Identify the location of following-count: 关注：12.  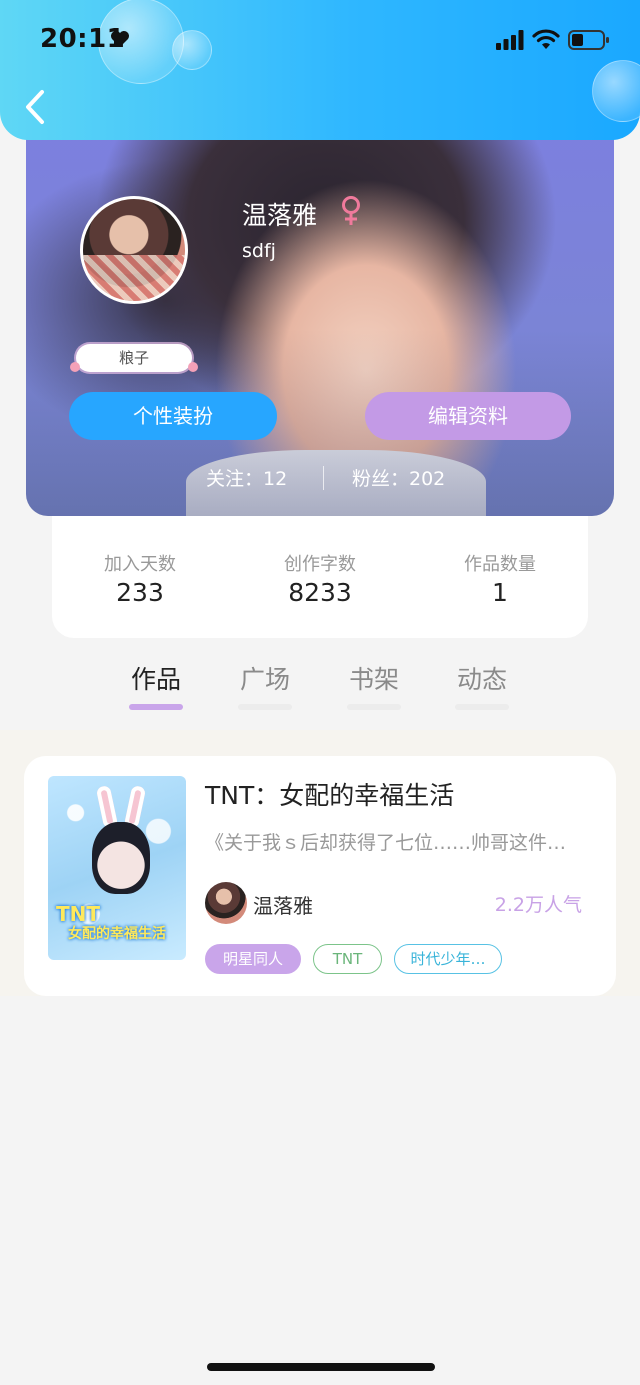
(246, 477).